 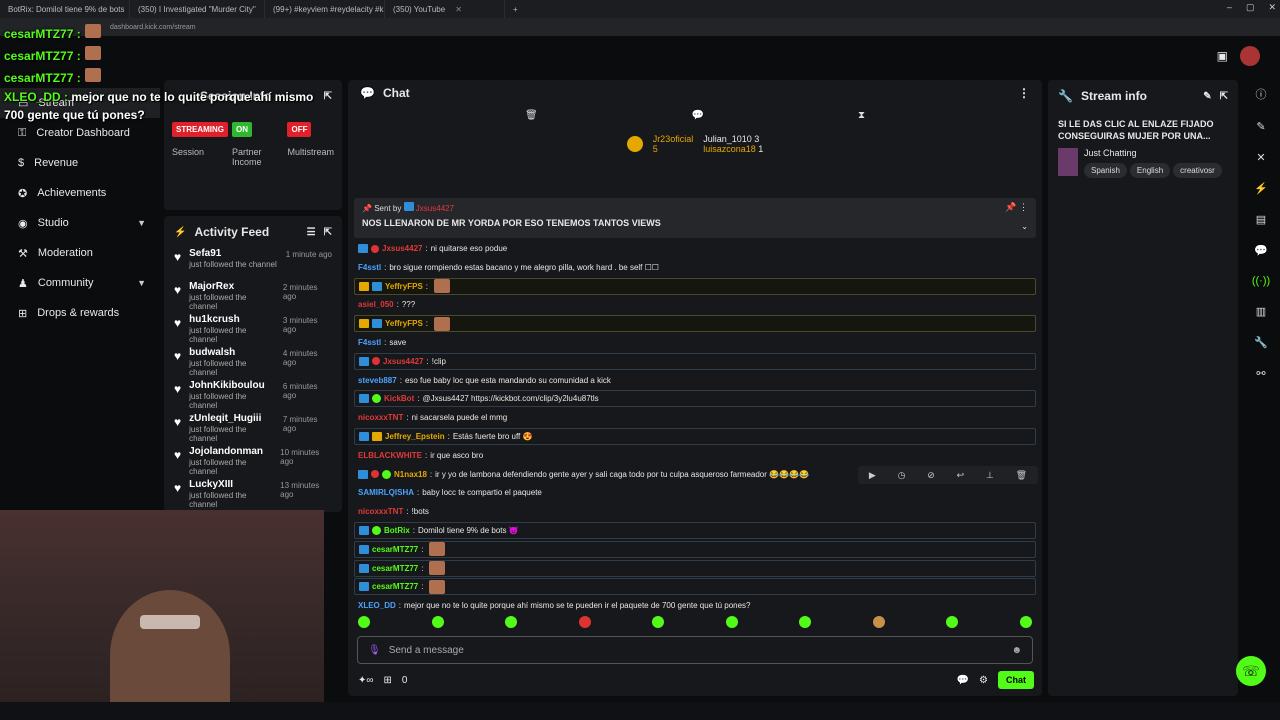 What do you see at coordinates (983, 680) in the screenshot?
I see `gear-icon: ⚙` at bounding box center [983, 680].